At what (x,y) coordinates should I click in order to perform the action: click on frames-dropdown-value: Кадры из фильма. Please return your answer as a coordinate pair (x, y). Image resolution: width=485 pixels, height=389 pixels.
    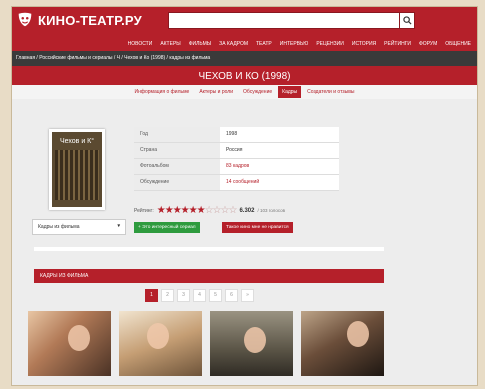
    Looking at the image, I should click on (59, 227).